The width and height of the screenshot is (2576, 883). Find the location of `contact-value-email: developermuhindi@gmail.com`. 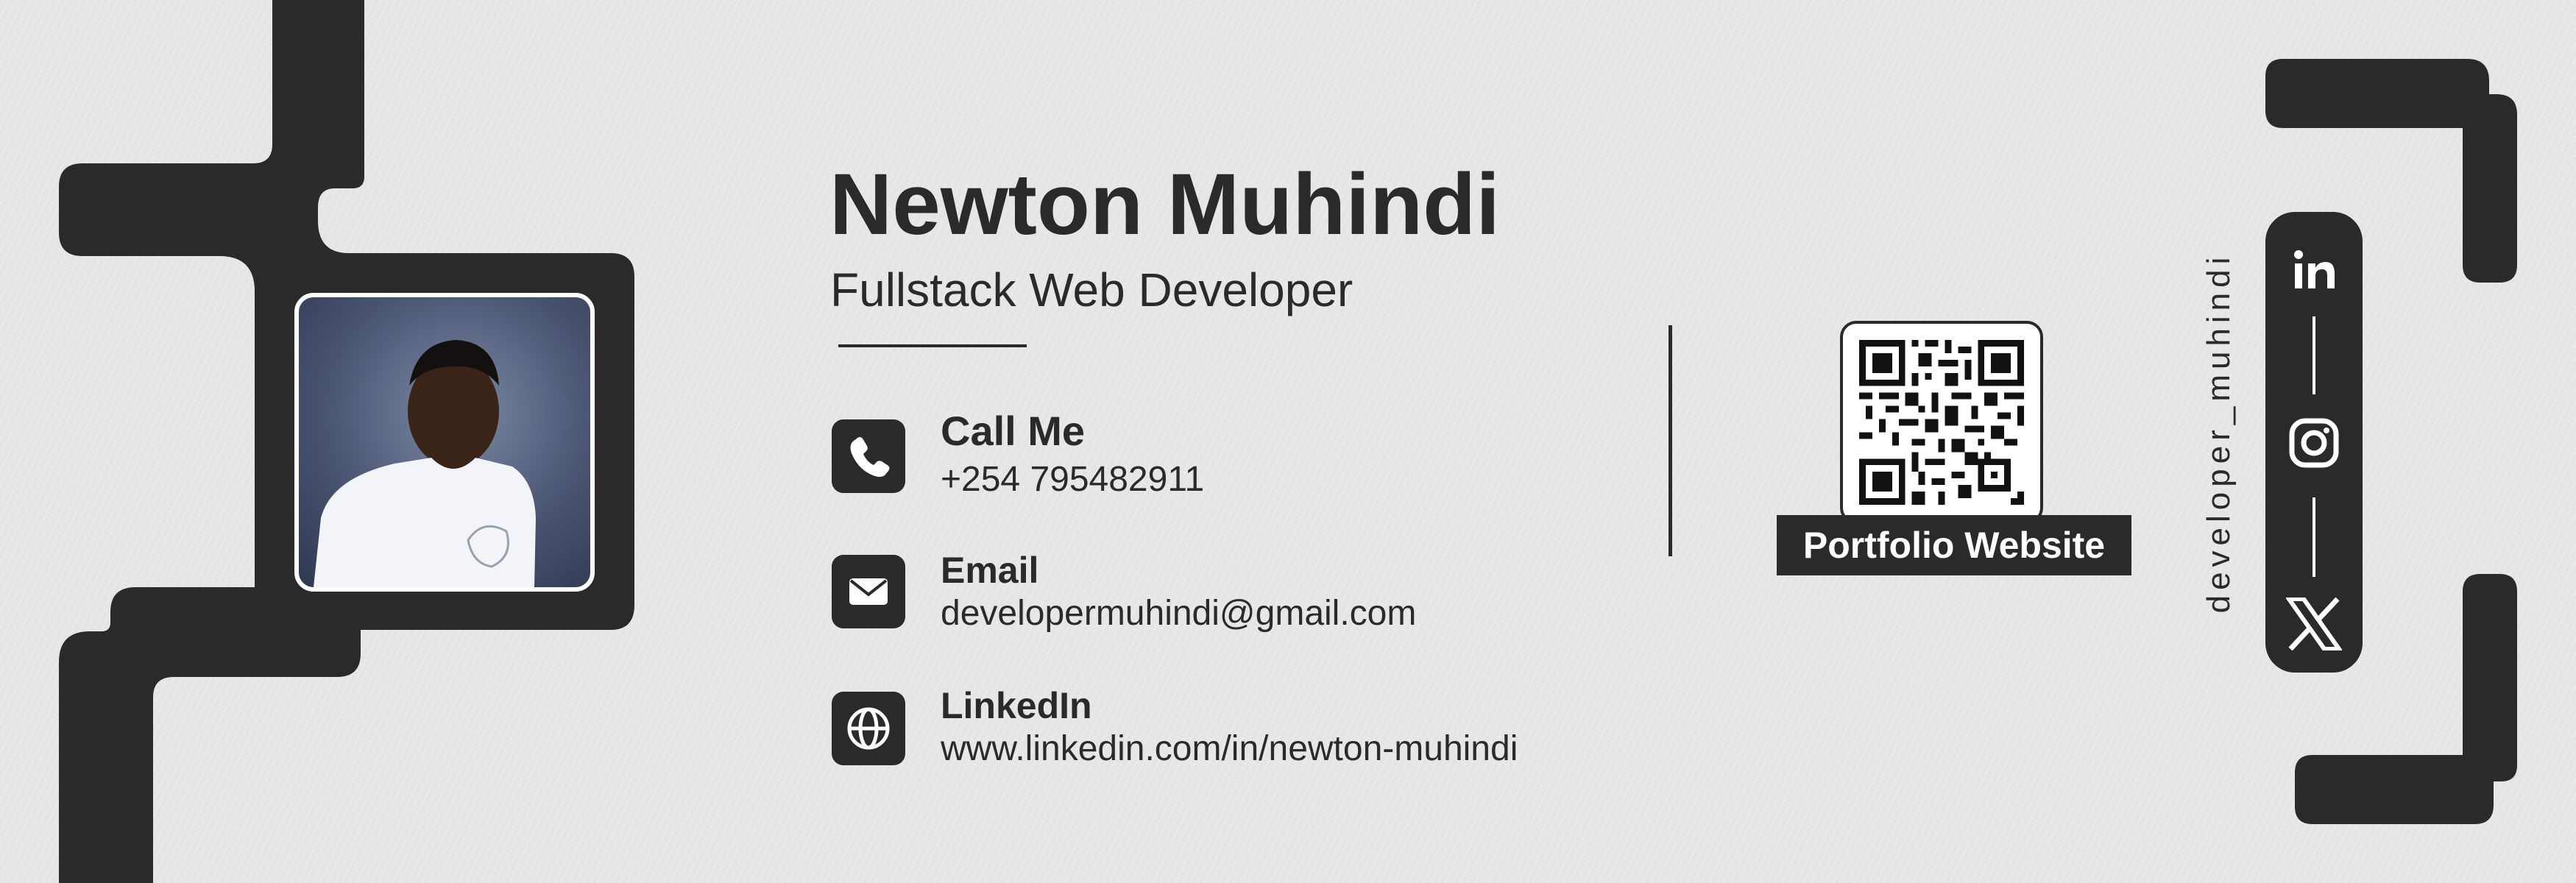

contact-value-email: developermuhindi@gmail.com is located at coordinates (1178, 613).